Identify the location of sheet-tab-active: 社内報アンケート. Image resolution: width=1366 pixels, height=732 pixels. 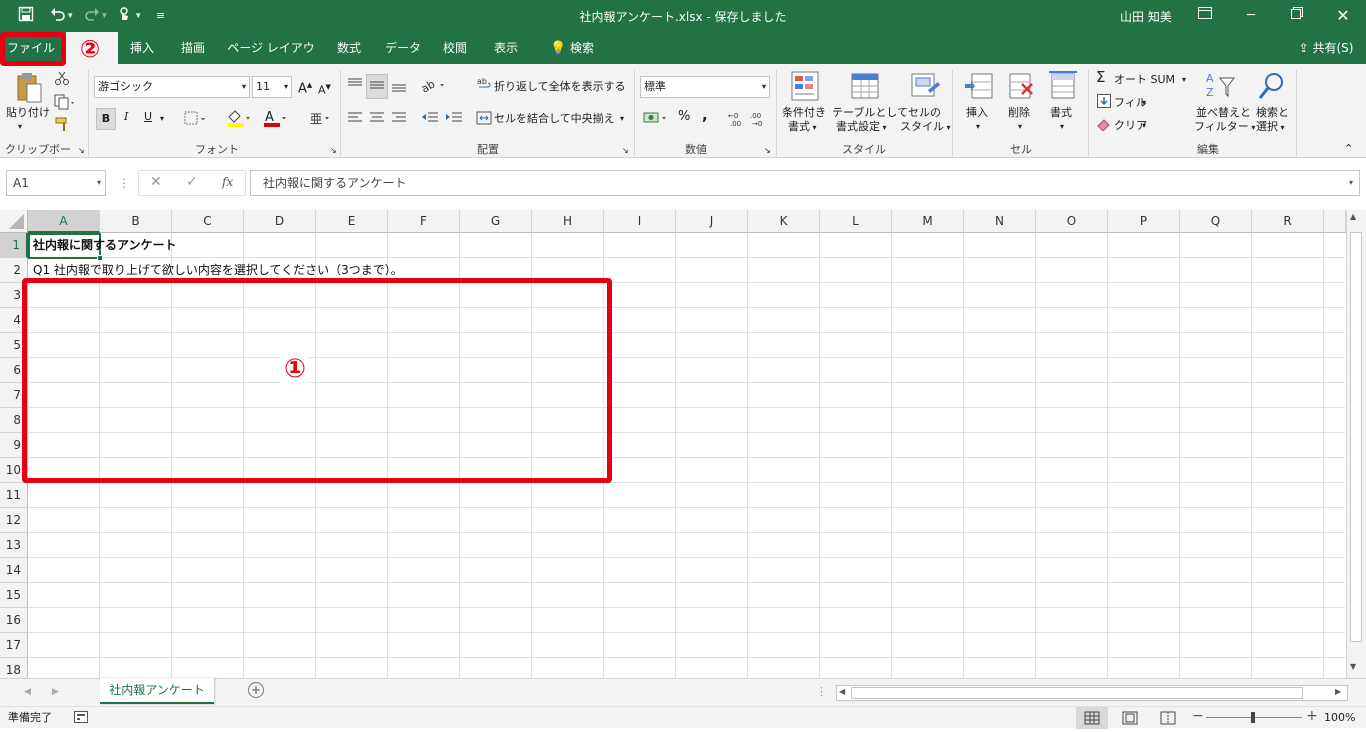
(157, 691).